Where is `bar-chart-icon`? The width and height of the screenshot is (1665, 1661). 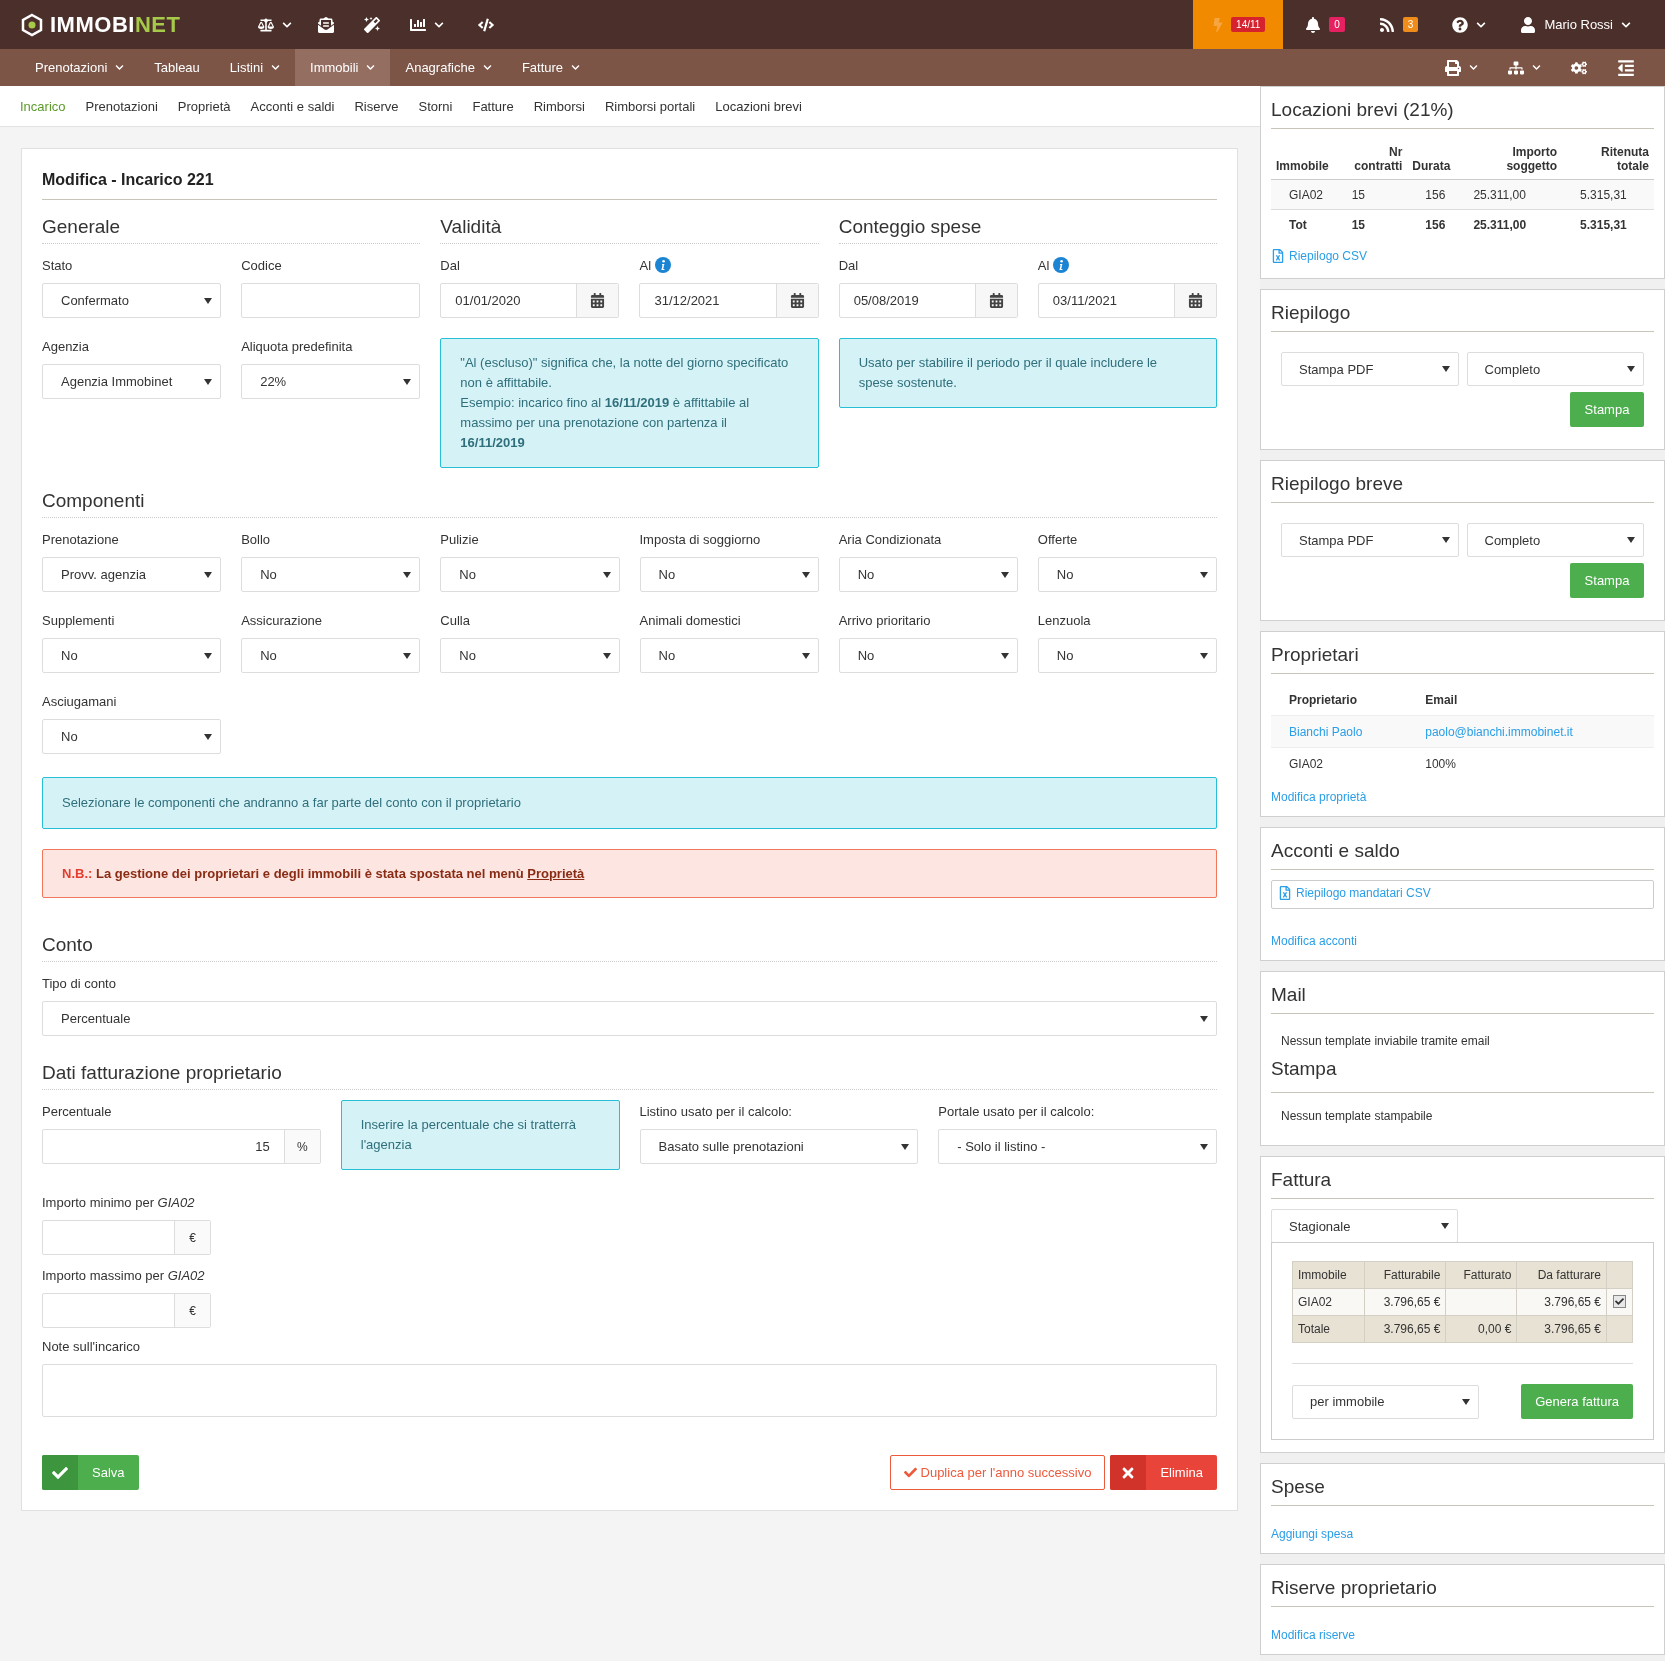 bar-chart-icon is located at coordinates (418, 24).